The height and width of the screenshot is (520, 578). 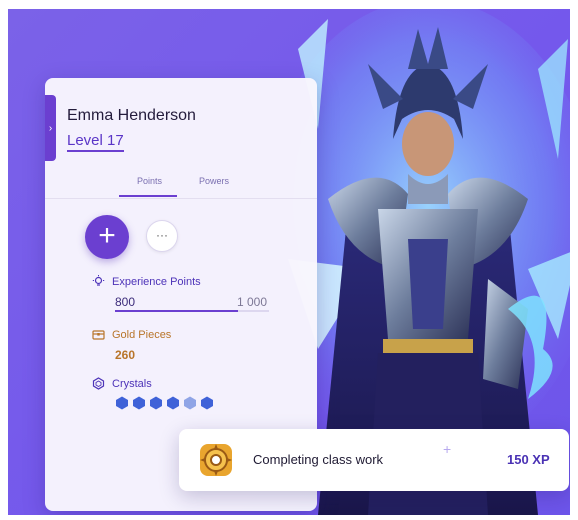 What do you see at coordinates (252, 302) in the screenshot?
I see `experience-max: 1 000` at bounding box center [252, 302].